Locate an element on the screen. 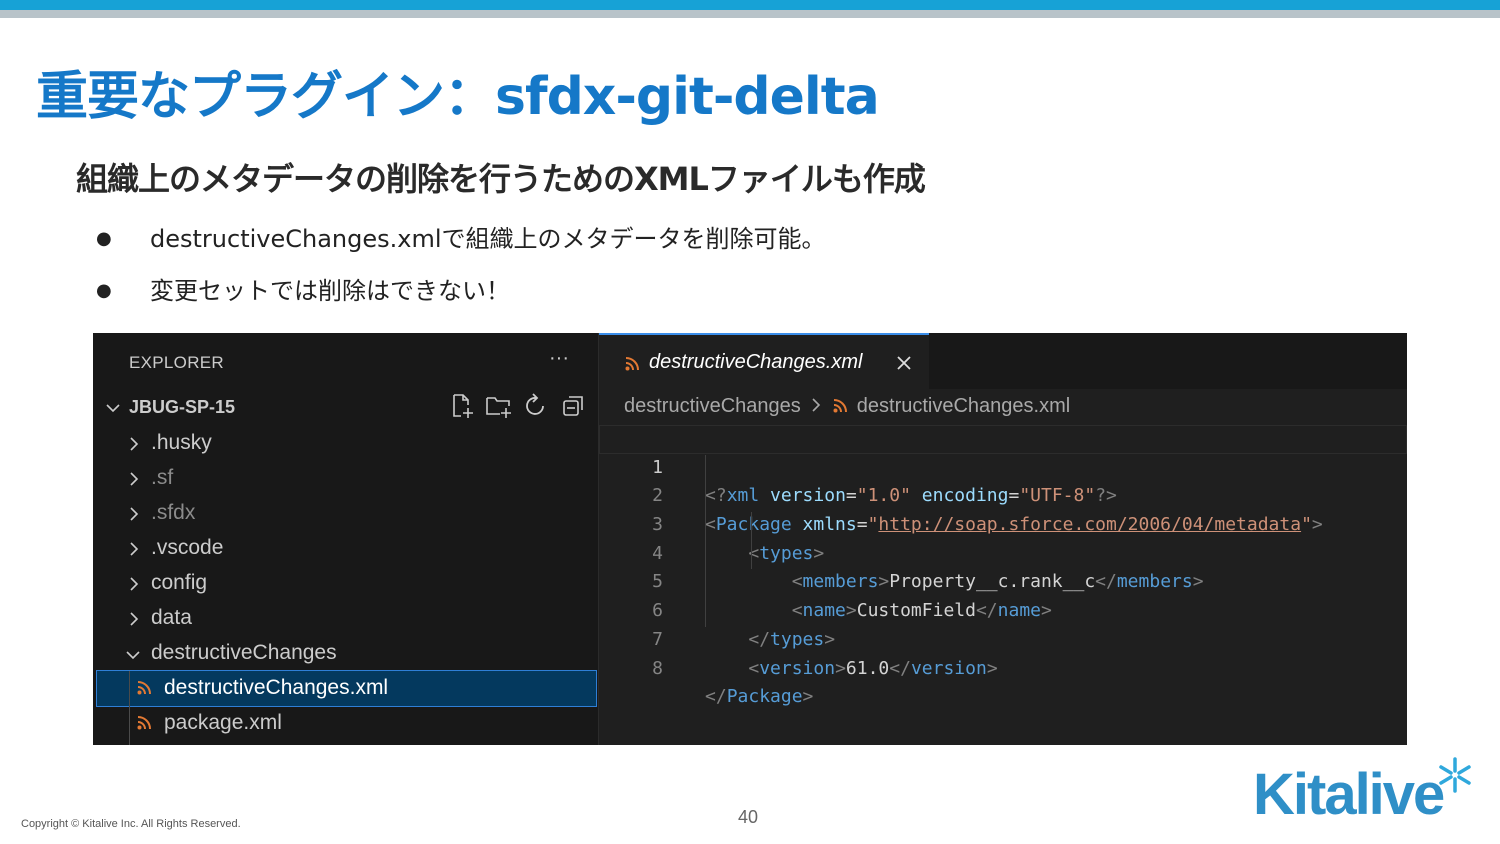 The width and height of the screenshot is (1500, 844). tree-item-label: destructiveChanges.xml is located at coordinates (276, 687).